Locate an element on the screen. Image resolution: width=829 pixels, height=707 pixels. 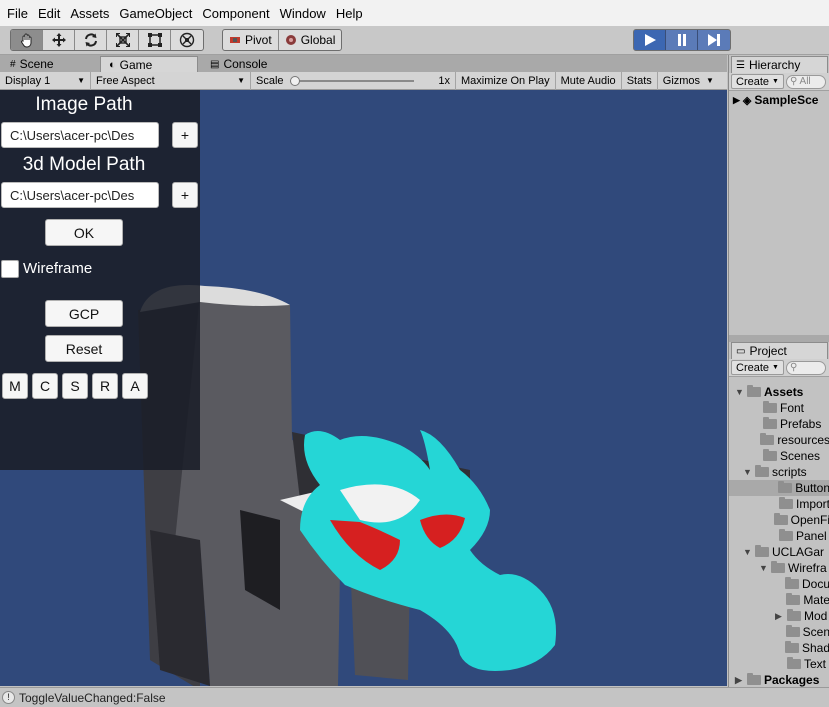
add-image-path-button: + is located at coordinates (185, 135).